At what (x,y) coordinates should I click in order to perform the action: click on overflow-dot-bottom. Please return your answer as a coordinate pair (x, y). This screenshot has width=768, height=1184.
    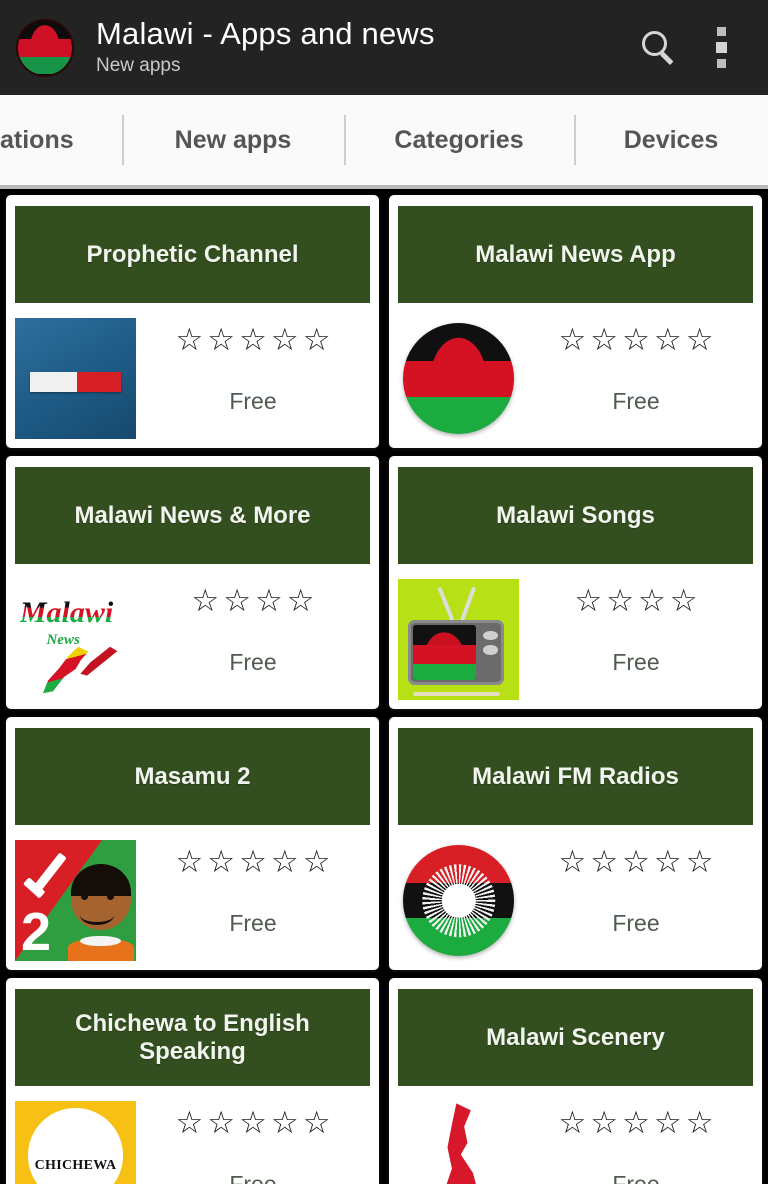
    Looking at the image, I should click on (721, 63).